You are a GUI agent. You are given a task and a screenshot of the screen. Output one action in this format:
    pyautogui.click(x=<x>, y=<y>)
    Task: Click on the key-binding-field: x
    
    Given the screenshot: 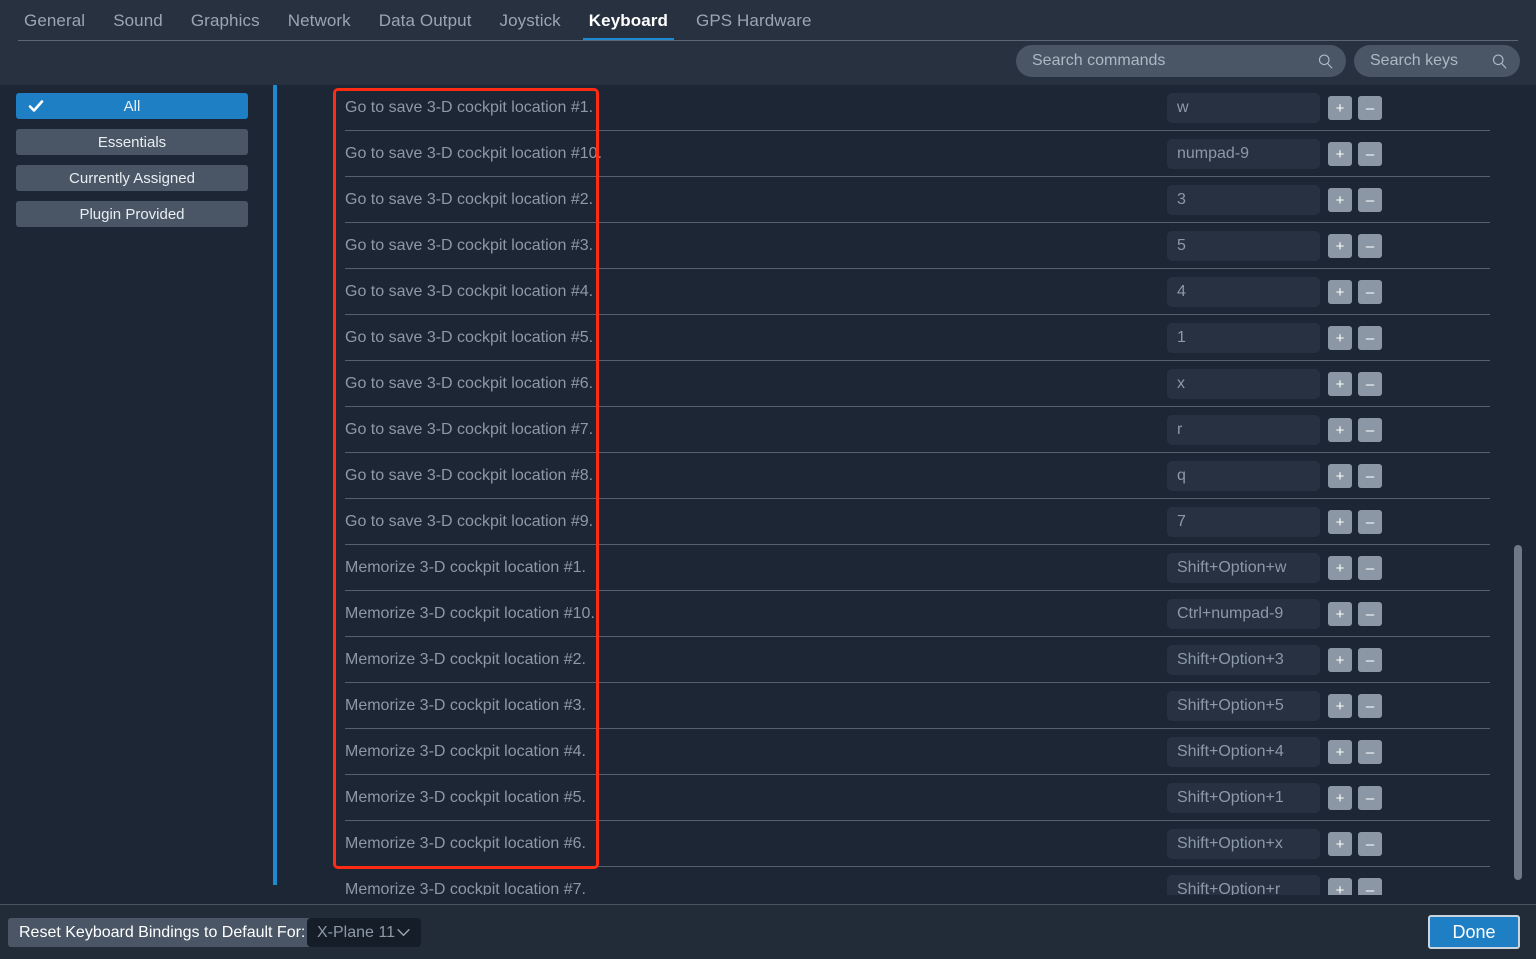 What is the action you would take?
    pyautogui.click(x=1243, y=384)
    